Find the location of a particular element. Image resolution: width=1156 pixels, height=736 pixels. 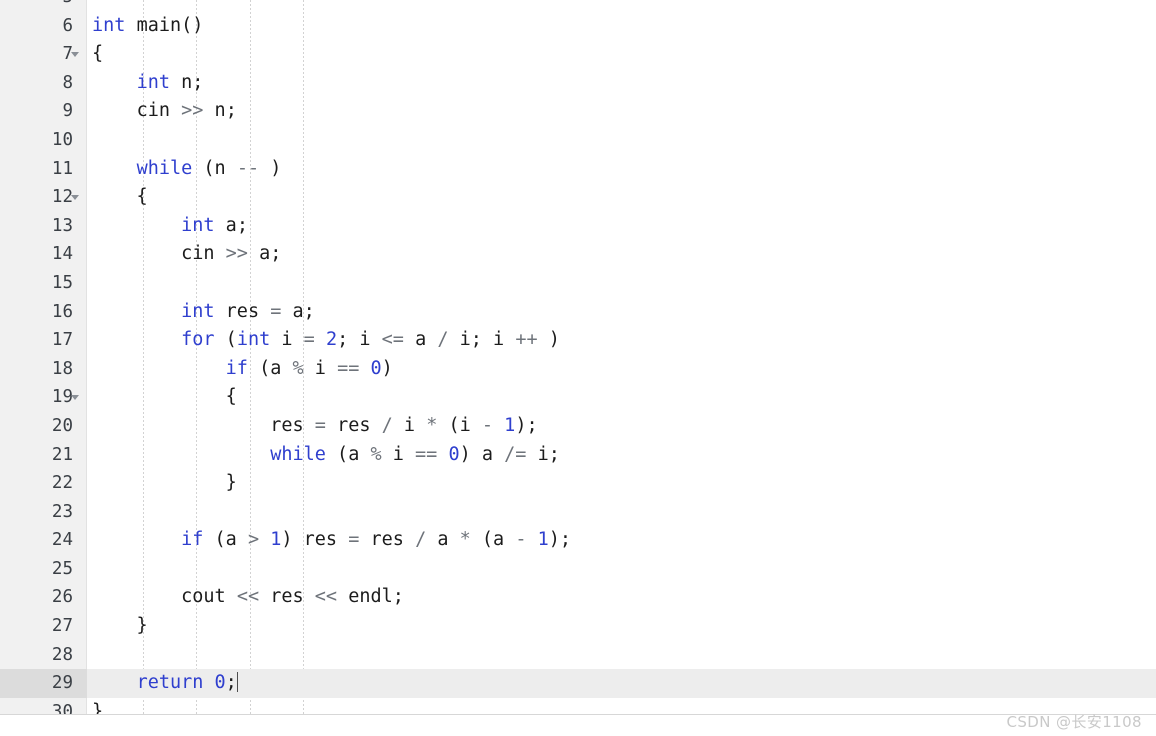

line-content: res = res / i * (i - 1); is located at coordinates (621, 426).